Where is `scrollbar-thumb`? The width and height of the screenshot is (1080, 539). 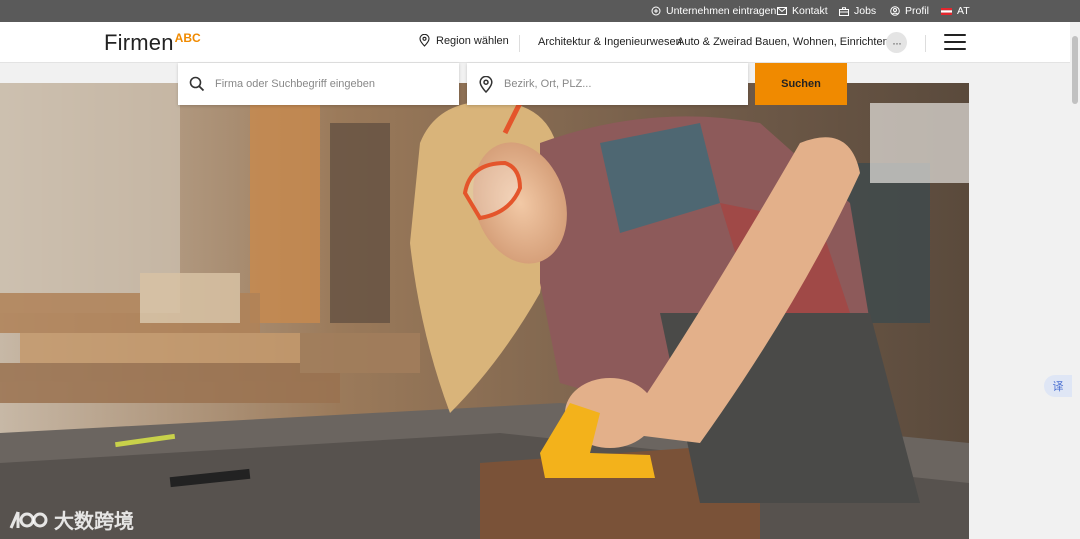 scrollbar-thumb is located at coordinates (1075, 70).